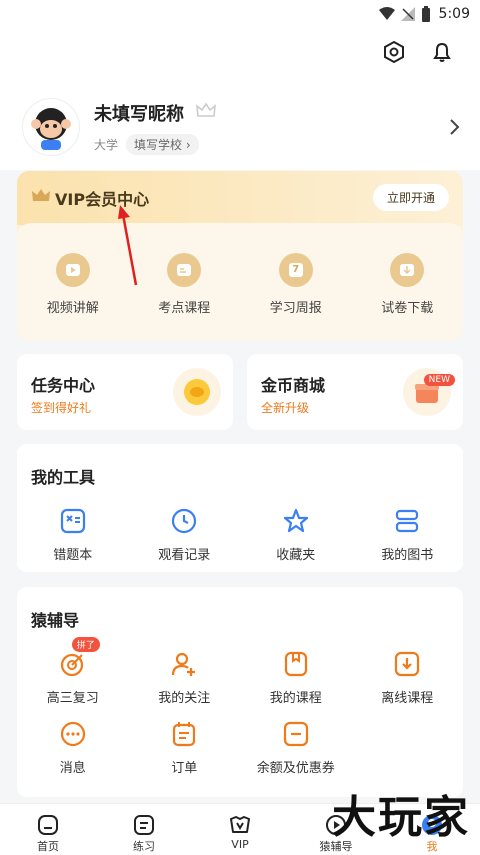 This screenshot has height=855, width=480. Describe the element at coordinates (295, 698) in the screenshot. I see `ape-label: 我的课程` at that location.